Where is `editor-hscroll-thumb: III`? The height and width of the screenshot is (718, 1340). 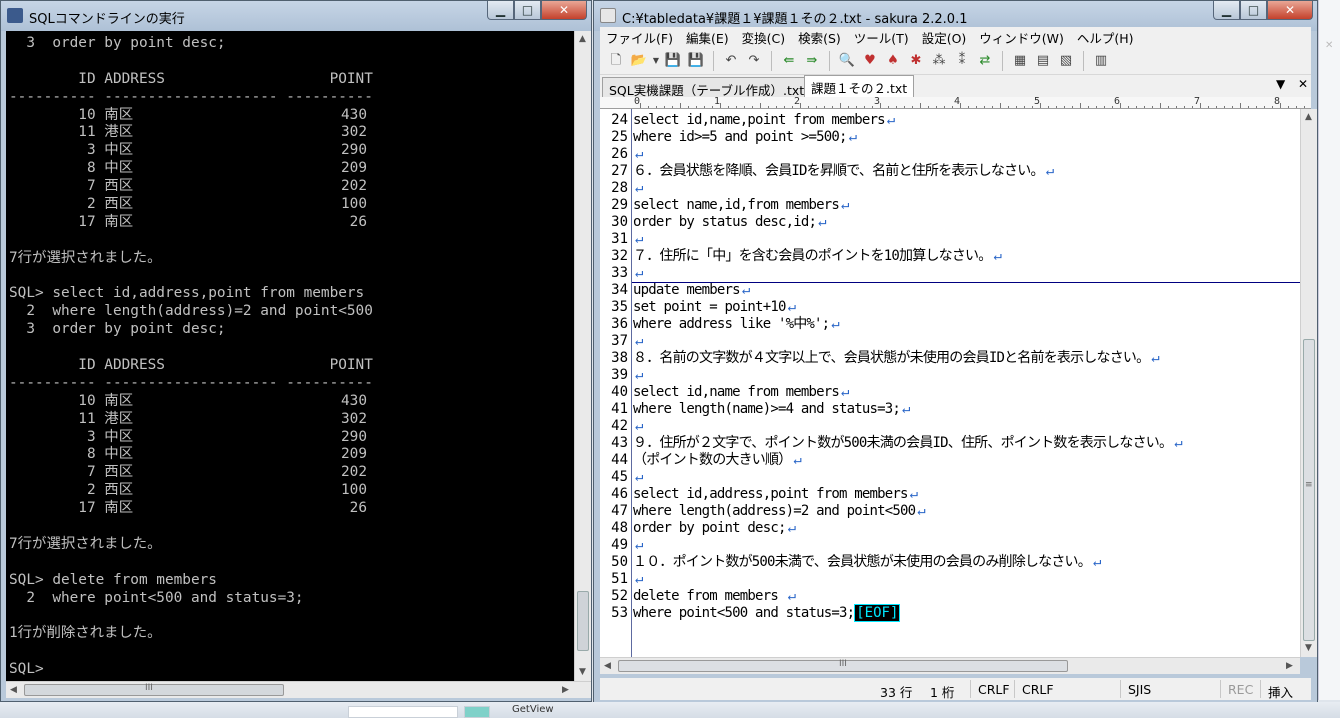 editor-hscroll-thumb: III is located at coordinates (843, 665).